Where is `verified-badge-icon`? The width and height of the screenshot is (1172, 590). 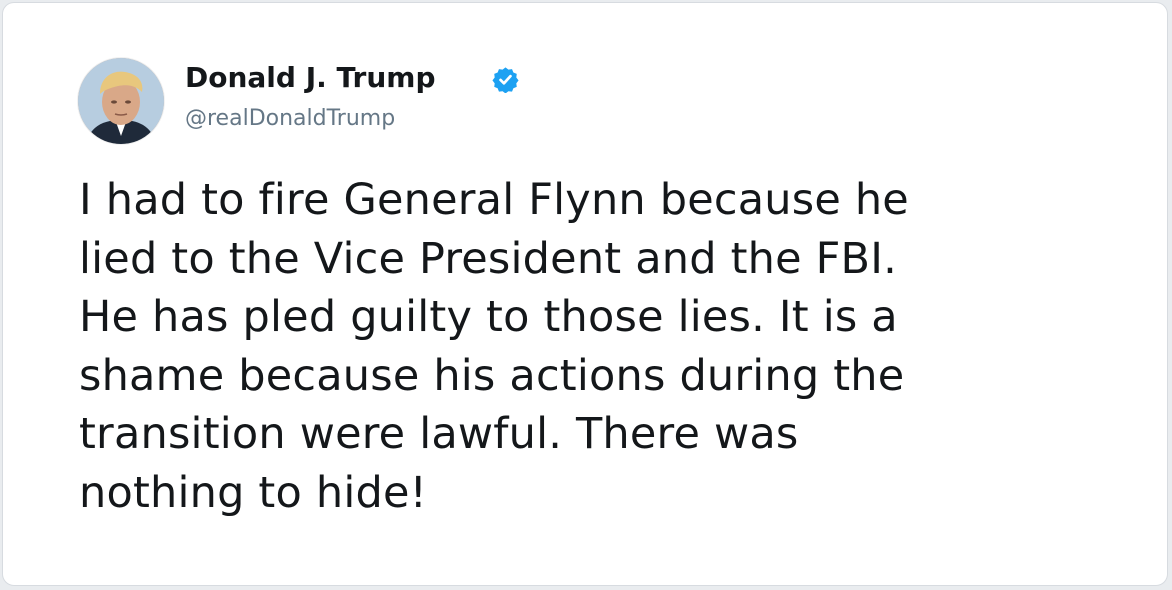
verified-badge-icon is located at coordinates (505, 80).